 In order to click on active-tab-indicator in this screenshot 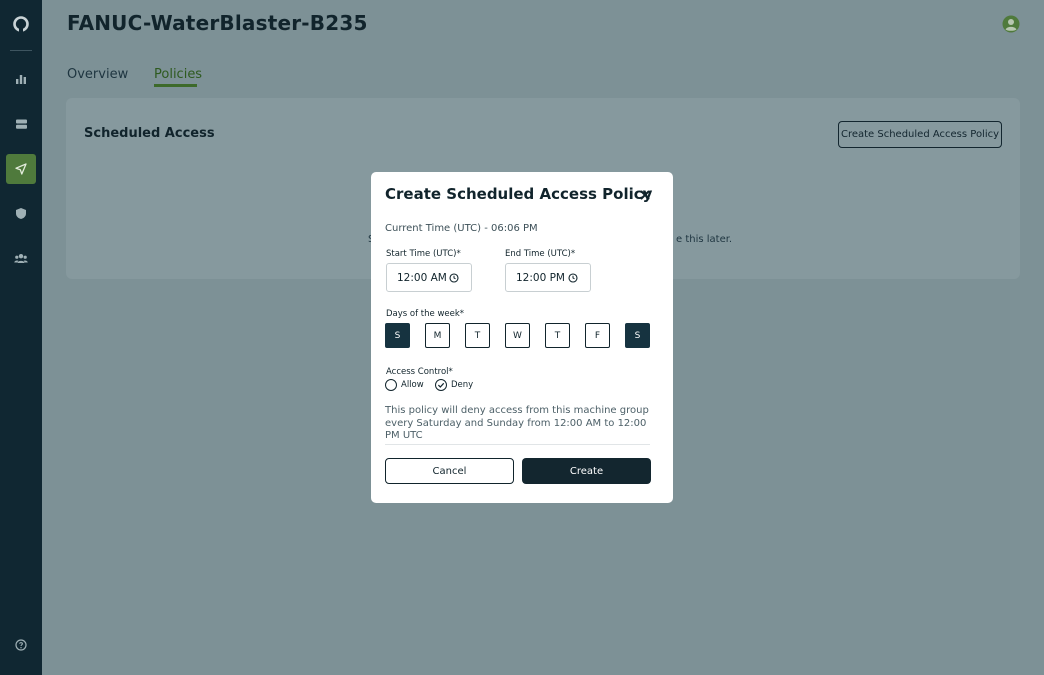, I will do `click(175, 85)`.